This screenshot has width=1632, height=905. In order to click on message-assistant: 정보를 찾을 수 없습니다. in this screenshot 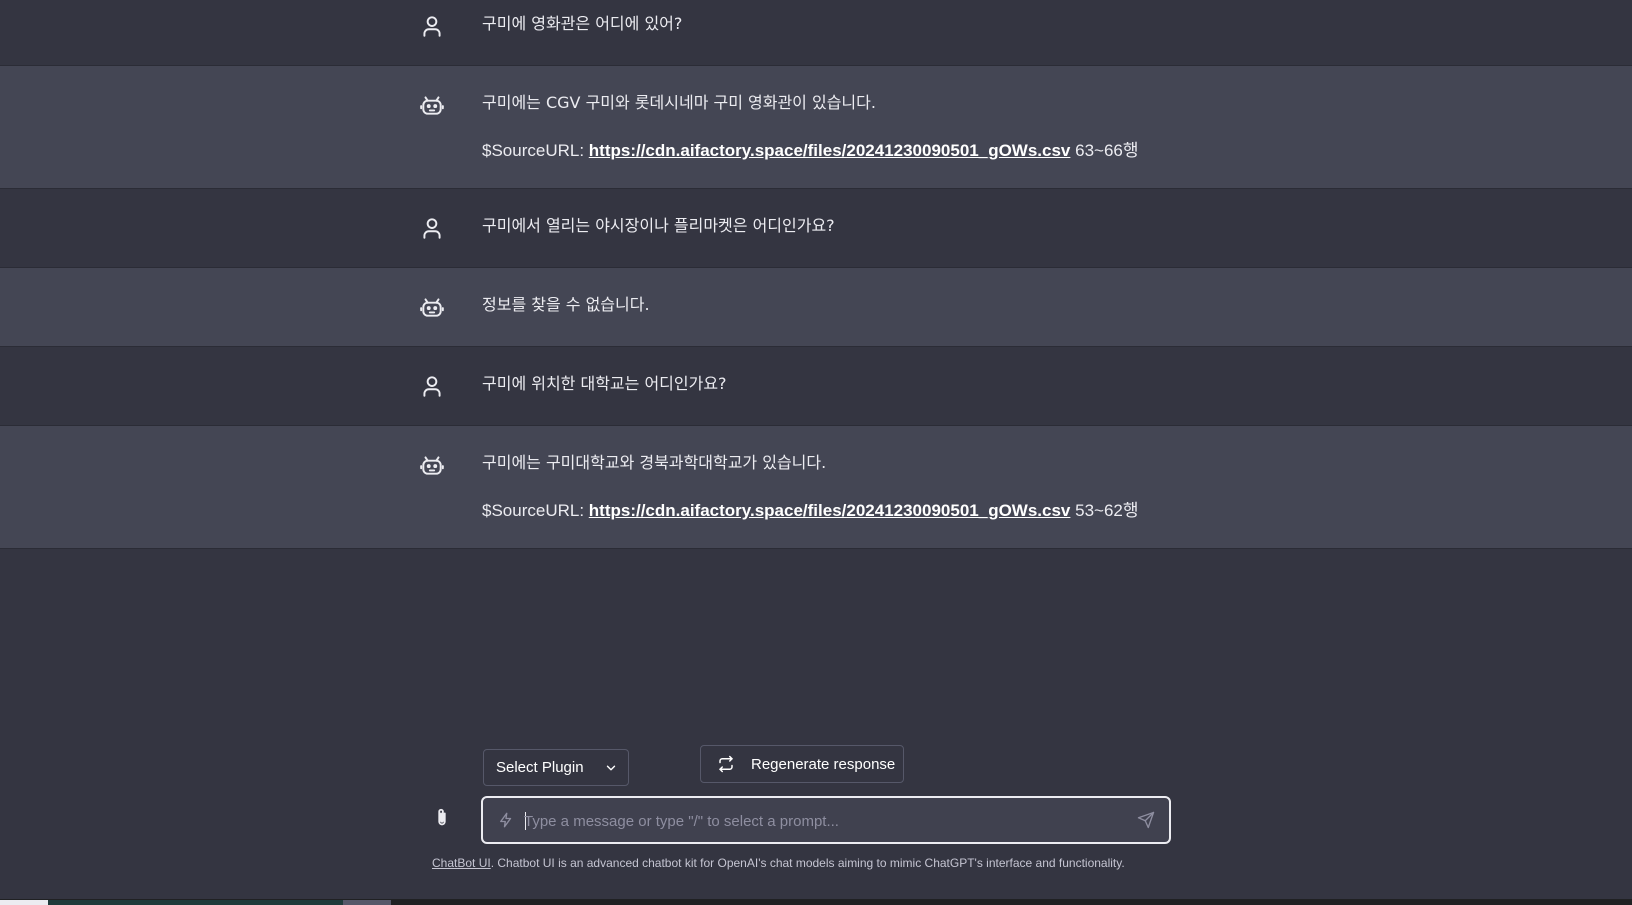, I will do `click(816, 307)`.